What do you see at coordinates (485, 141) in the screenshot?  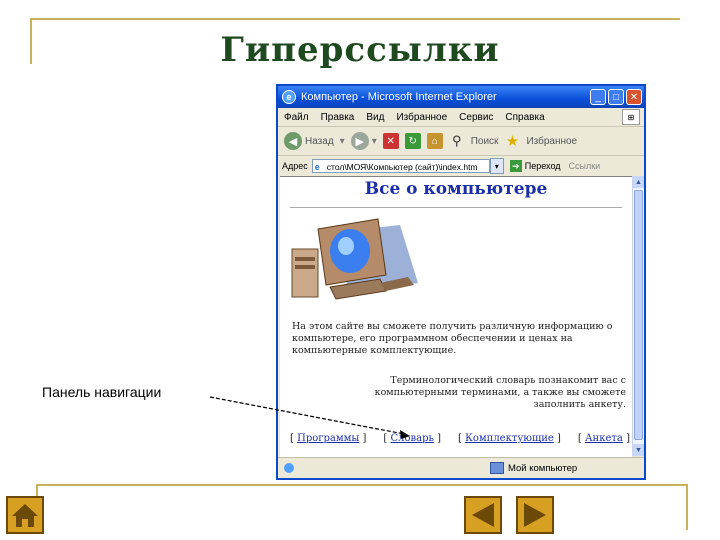 I see `search-button-label: Поиск` at bounding box center [485, 141].